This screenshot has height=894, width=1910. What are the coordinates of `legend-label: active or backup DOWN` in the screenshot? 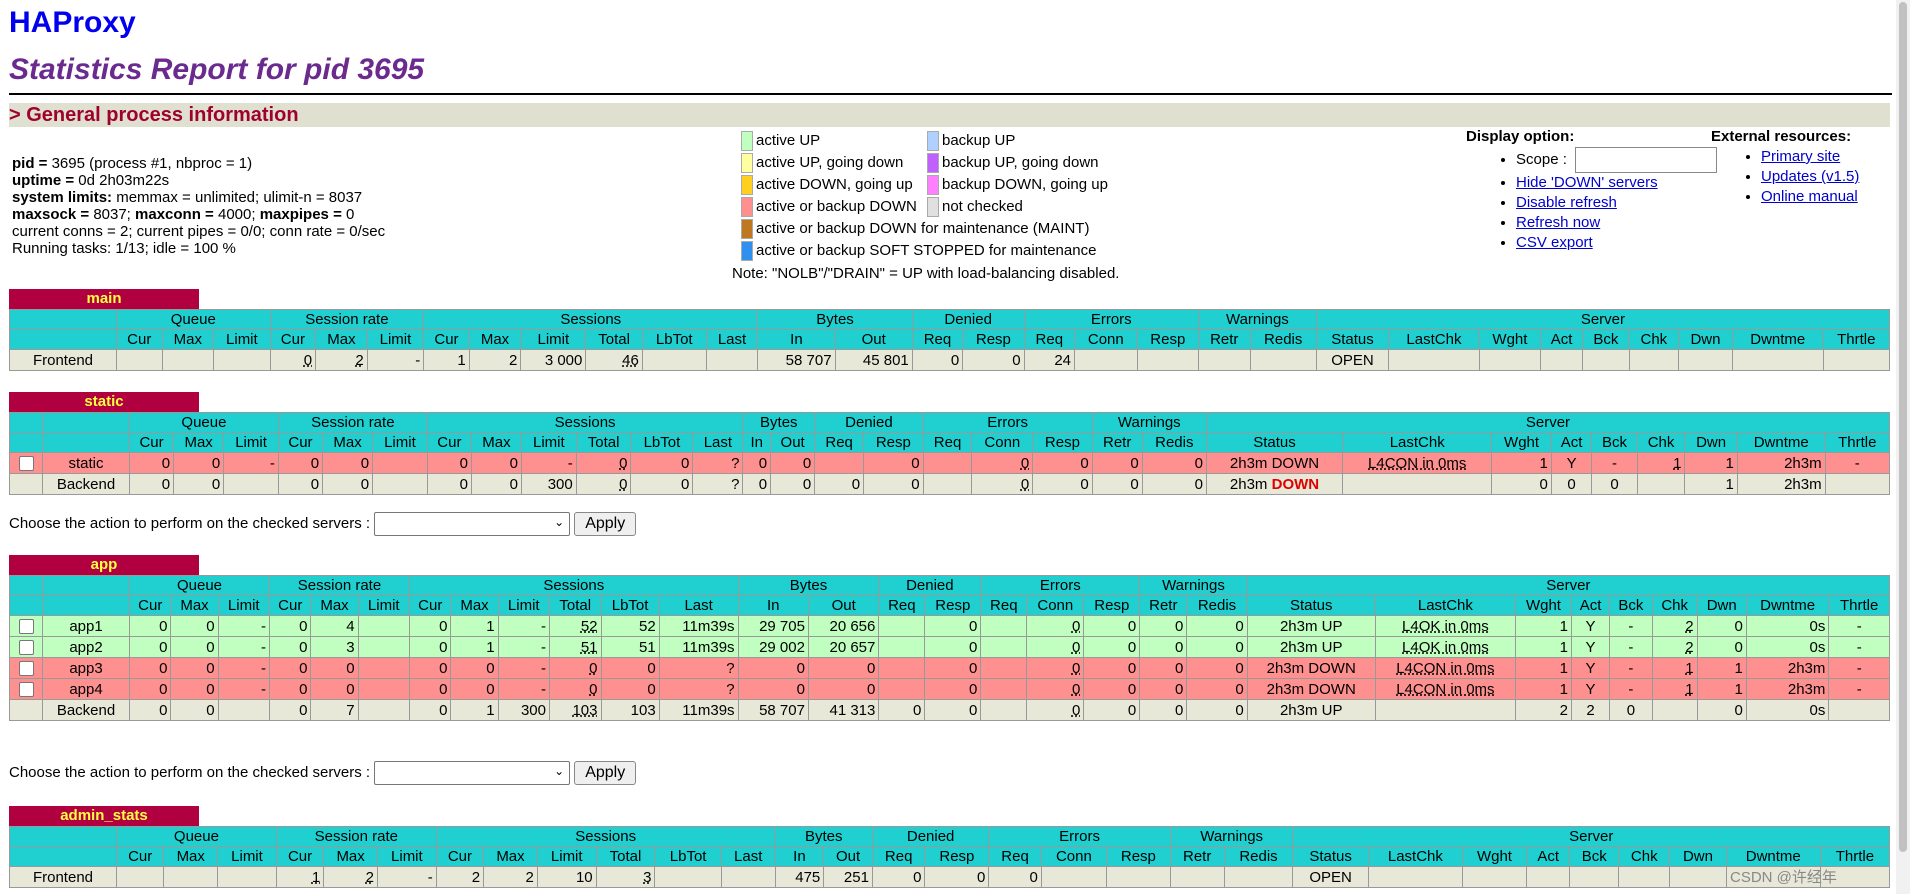 It's located at (836, 206).